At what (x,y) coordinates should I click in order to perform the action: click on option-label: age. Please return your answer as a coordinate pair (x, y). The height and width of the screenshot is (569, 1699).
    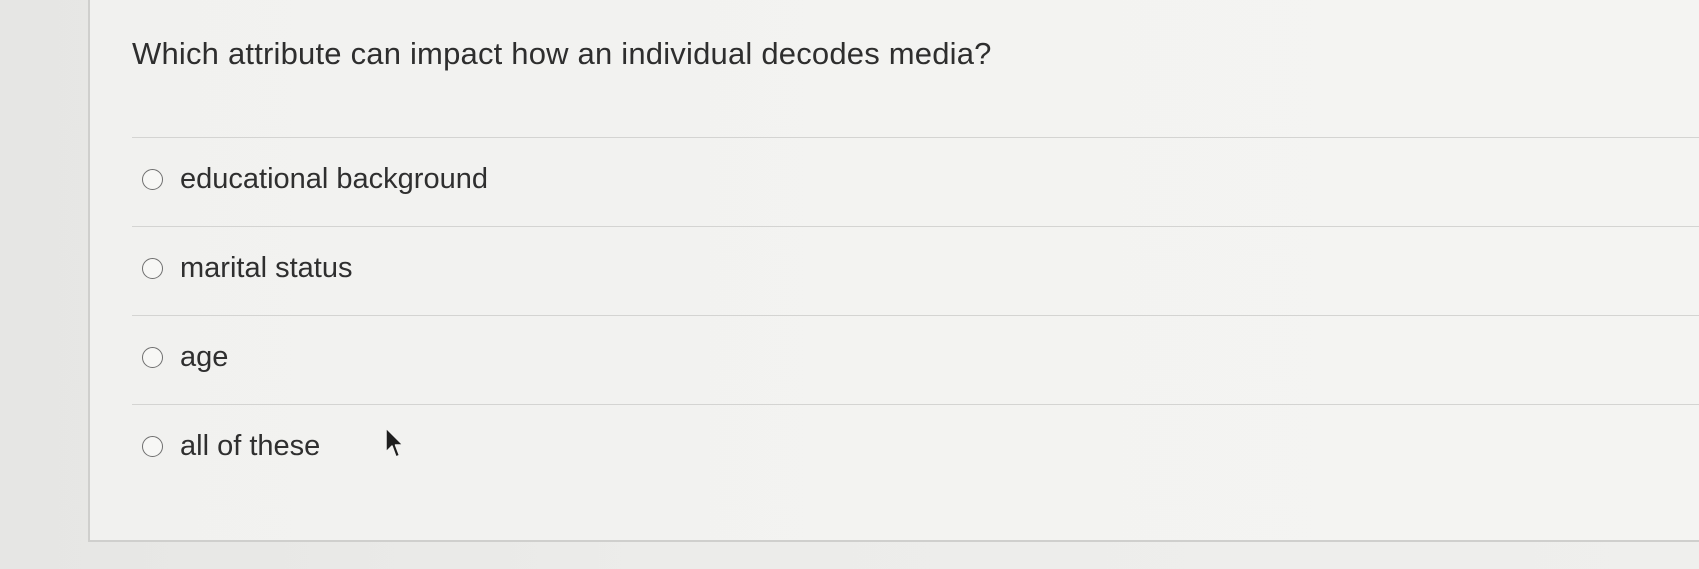
    Looking at the image, I should click on (204, 357).